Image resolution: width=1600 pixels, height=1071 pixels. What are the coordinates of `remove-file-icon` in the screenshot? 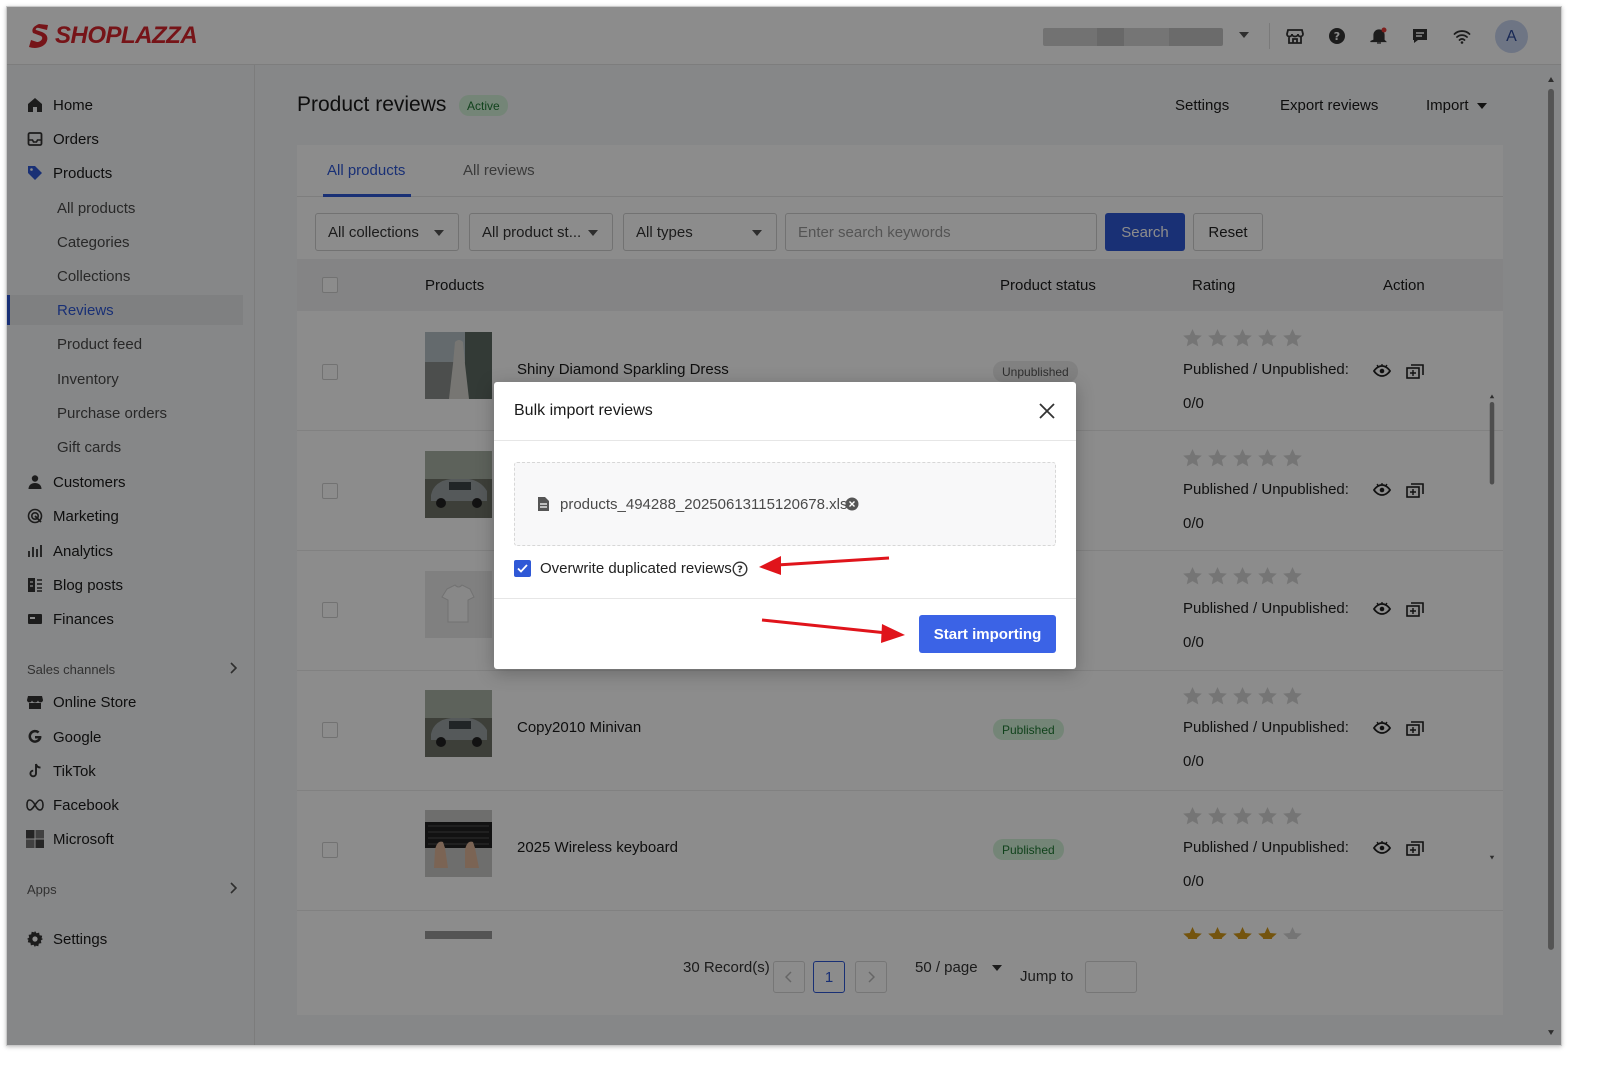 It's located at (852, 506).